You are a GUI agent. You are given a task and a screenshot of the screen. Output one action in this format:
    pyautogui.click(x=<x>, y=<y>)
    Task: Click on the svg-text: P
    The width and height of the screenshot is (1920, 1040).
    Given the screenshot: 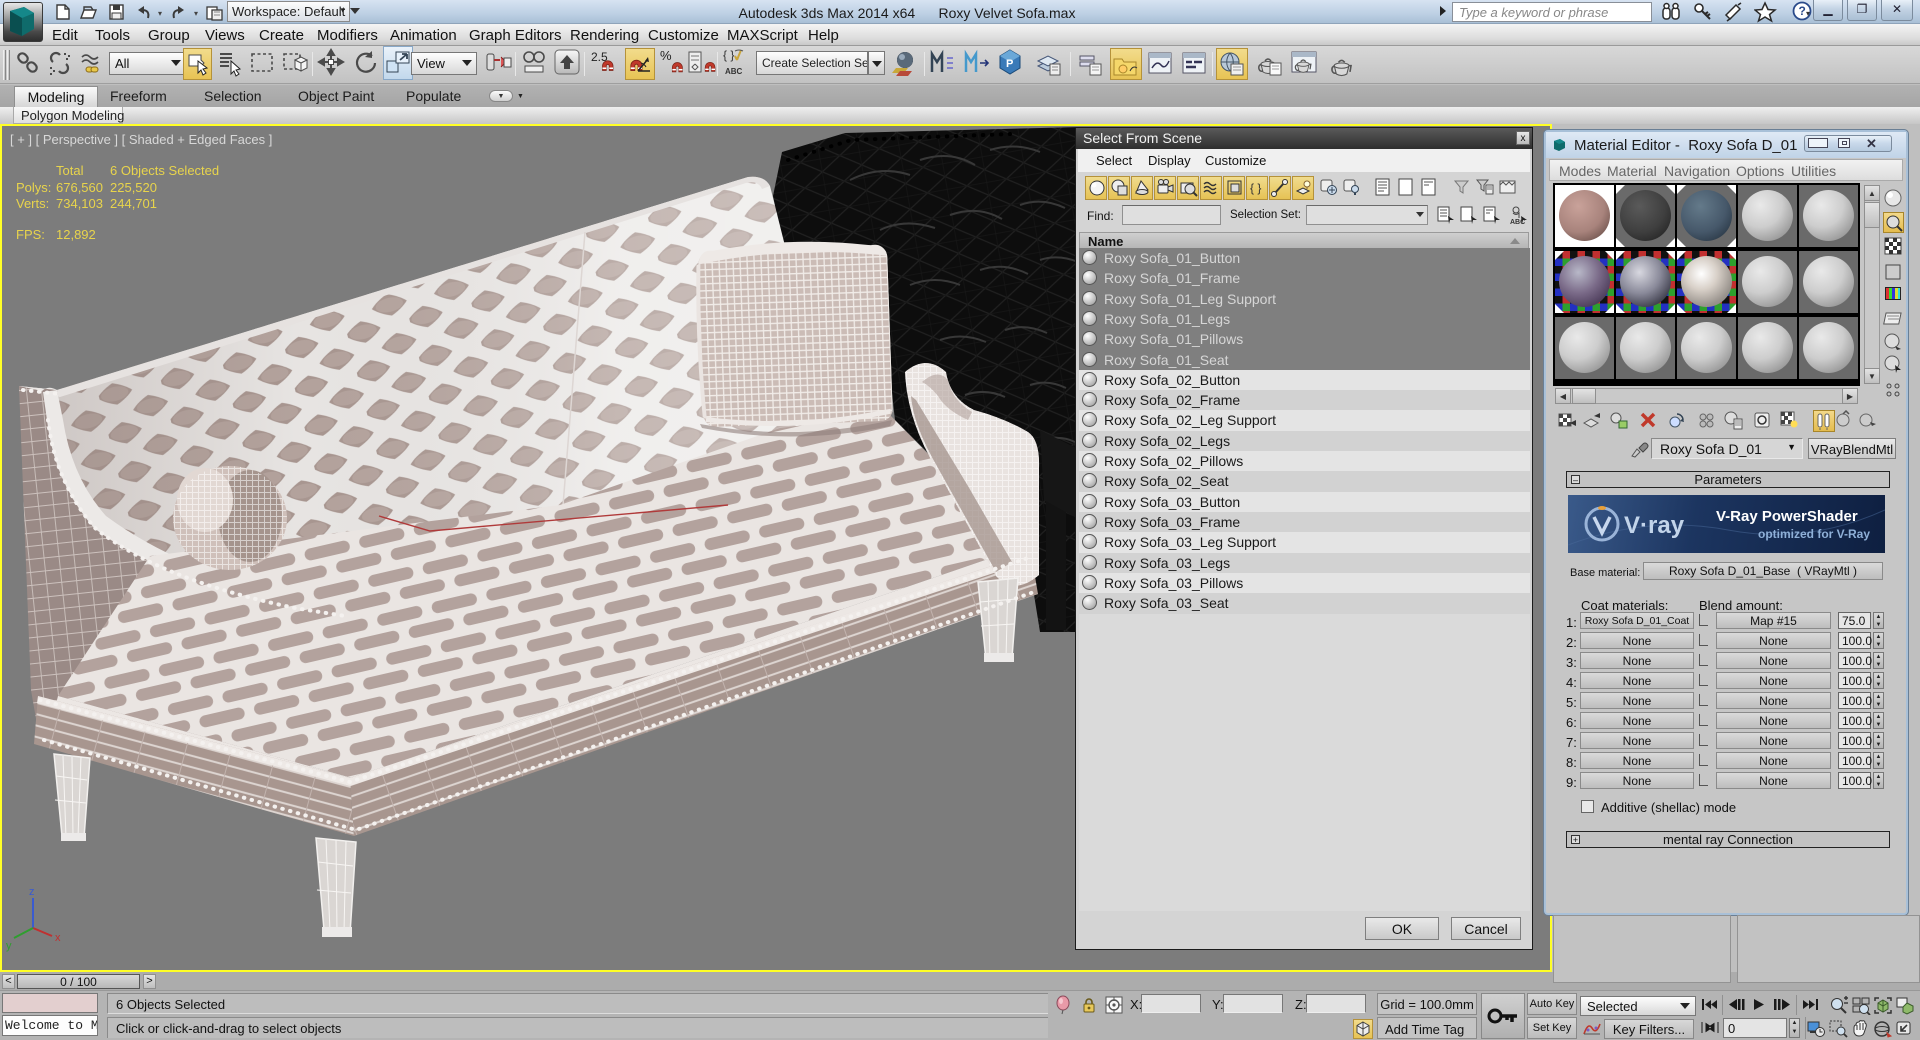 What is the action you would take?
    pyautogui.click(x=1009, y=64)
    